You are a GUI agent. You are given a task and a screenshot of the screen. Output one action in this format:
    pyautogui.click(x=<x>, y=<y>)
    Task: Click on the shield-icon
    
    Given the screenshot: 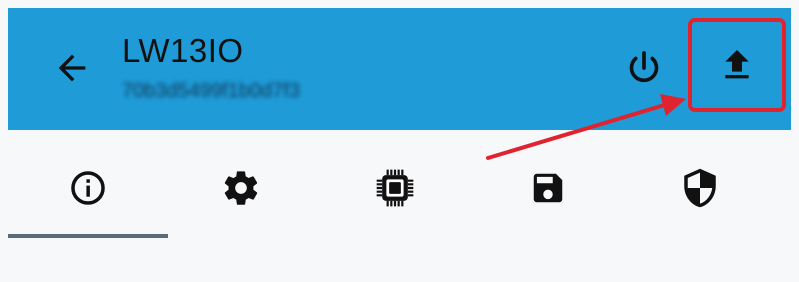 What is the action you would take?
    pyautogui.click(x=700, y=188)
    